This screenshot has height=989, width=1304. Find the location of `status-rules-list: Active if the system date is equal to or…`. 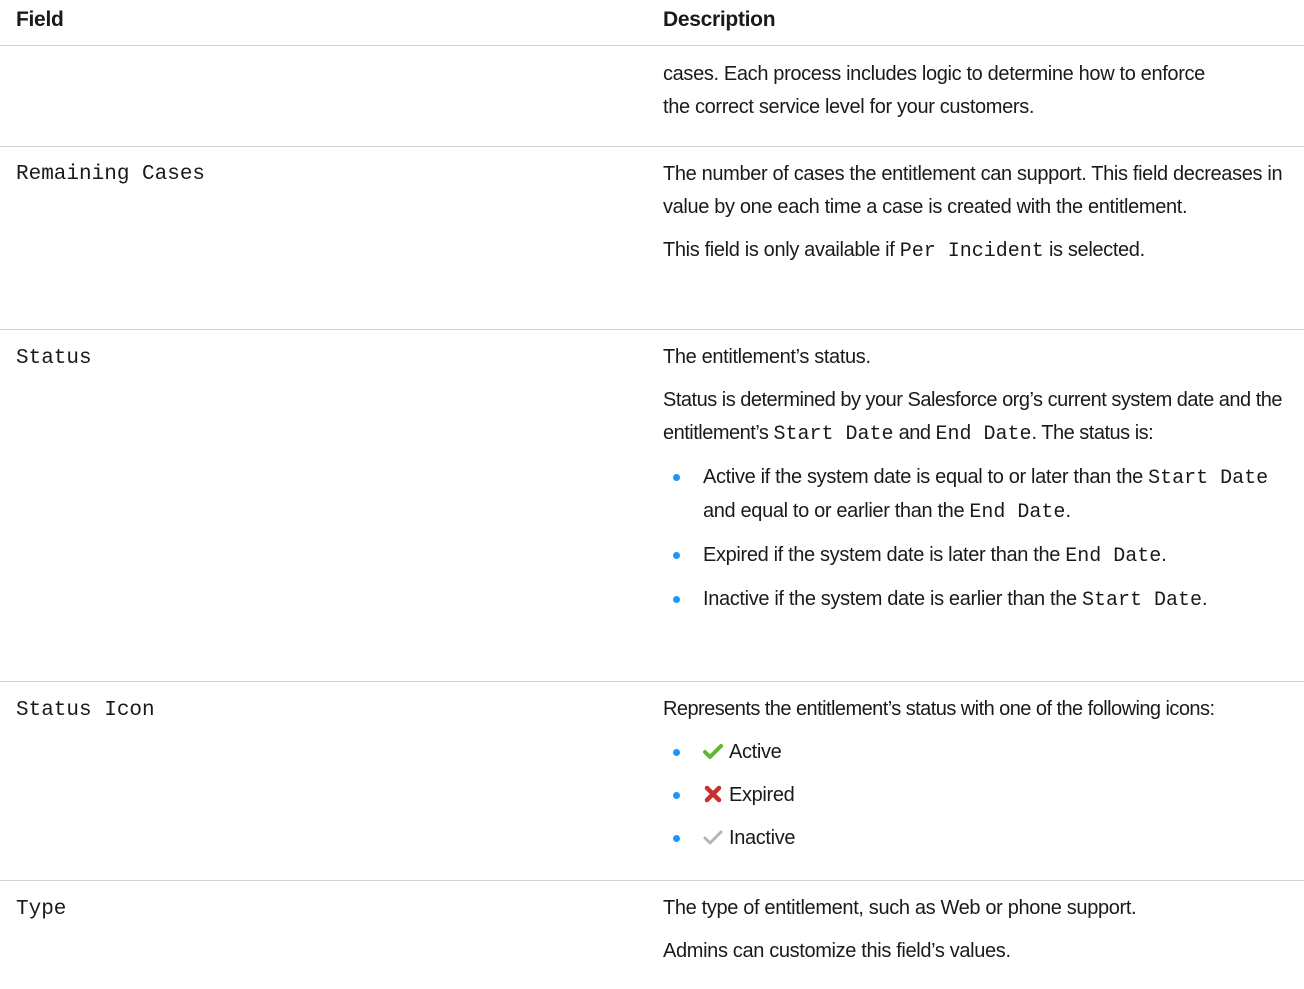

status-rules-list: Active if the system date is equal to or… is located at coordinates (981, 539).